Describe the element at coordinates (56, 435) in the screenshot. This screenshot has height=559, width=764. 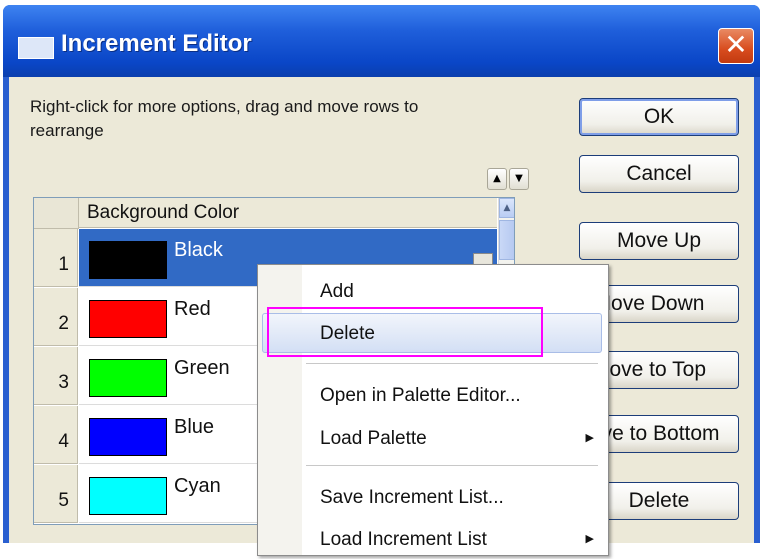
I see `row-header: 4` at that location.